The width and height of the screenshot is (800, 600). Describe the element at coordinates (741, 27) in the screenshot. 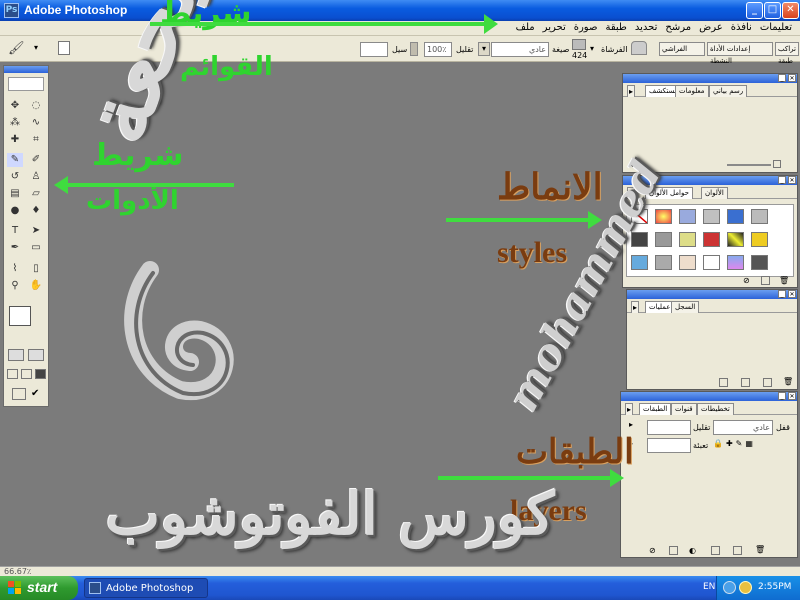

I see `menu-window: نافذة` at that location.